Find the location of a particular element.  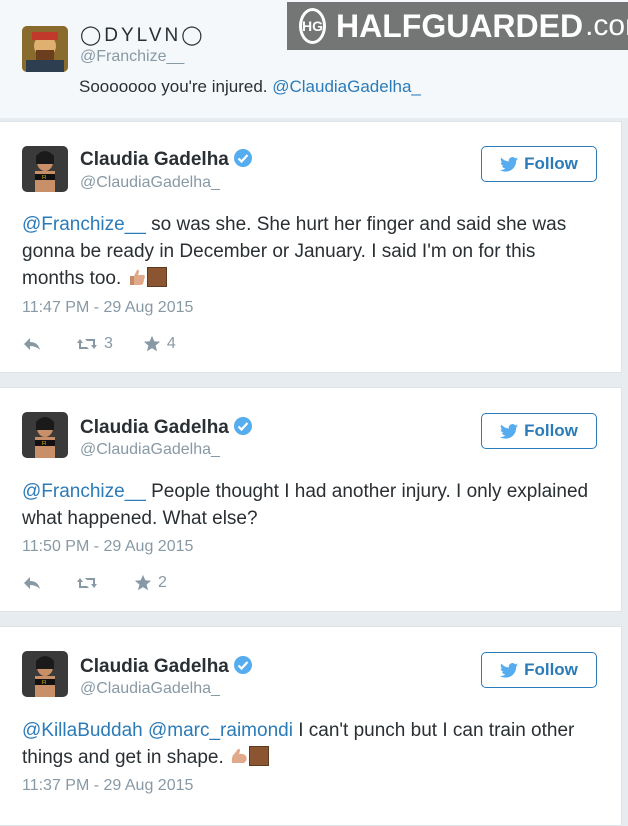

favorite-button: 4 is located at coordinates (159, 344).